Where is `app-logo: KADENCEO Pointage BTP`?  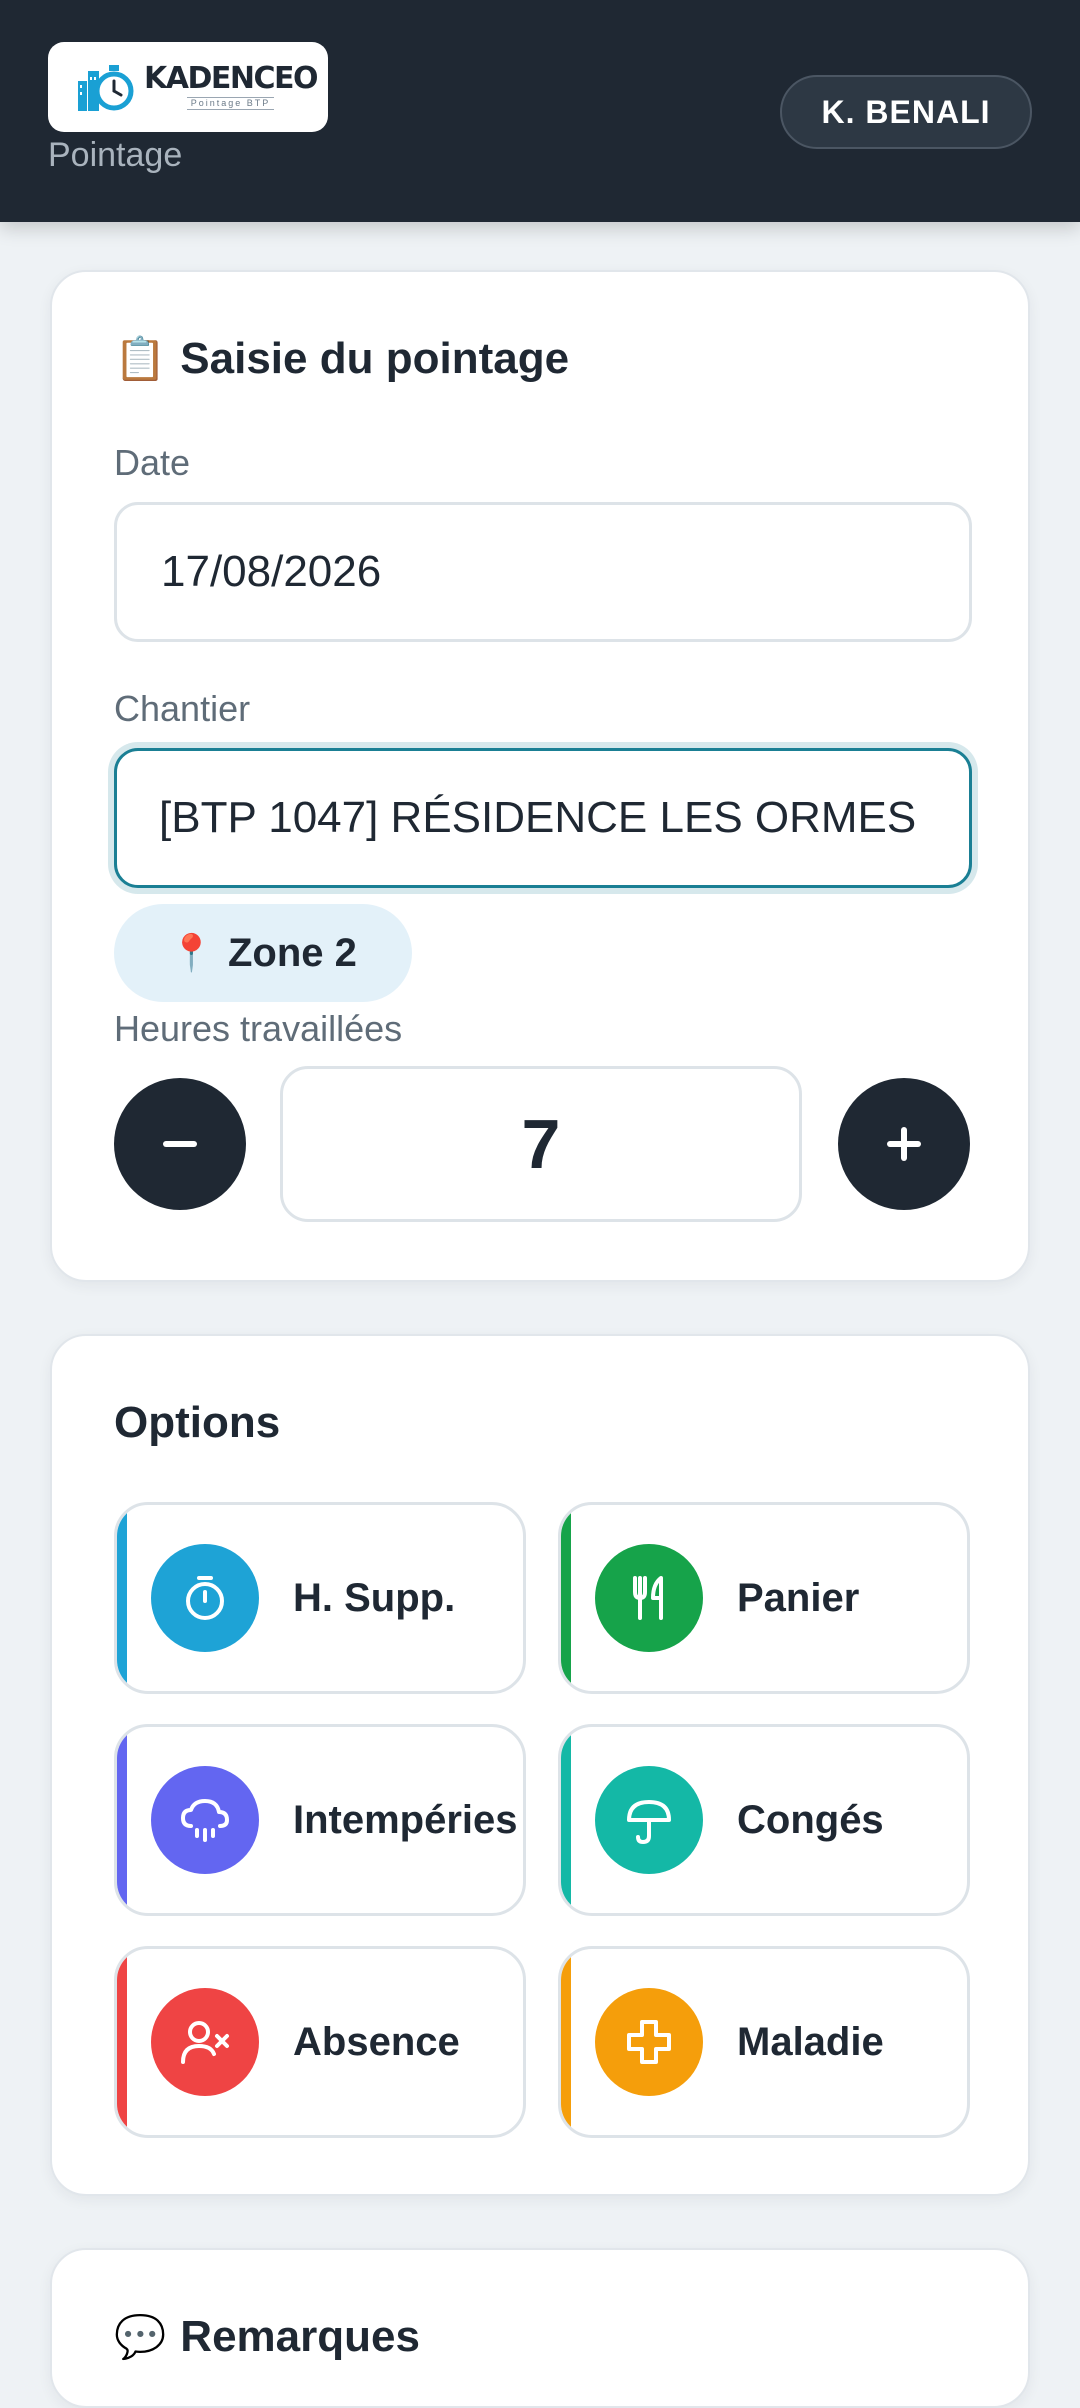 app-logo: KADENCEO Pointage BTP is located at coordinates (188, 87).